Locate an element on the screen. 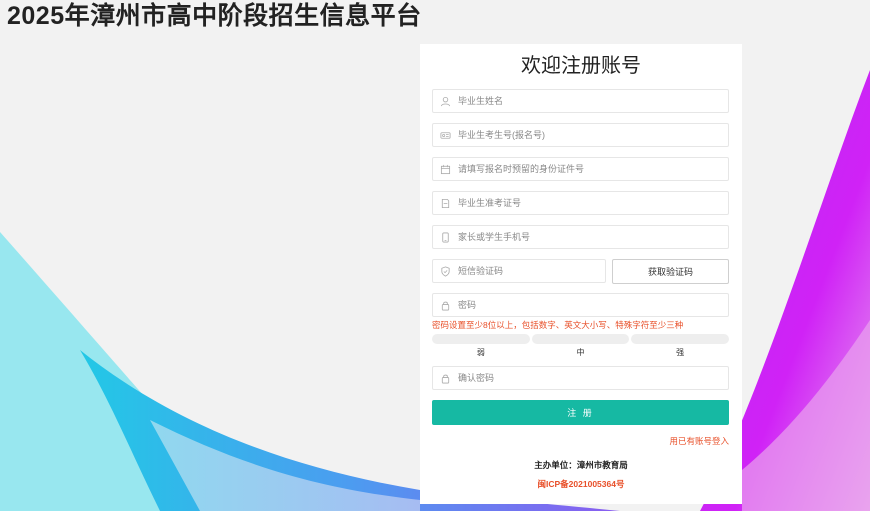 Image resolution: width=870 pixels, height=511 pixels. name-input is located at coordinates (593, 101).